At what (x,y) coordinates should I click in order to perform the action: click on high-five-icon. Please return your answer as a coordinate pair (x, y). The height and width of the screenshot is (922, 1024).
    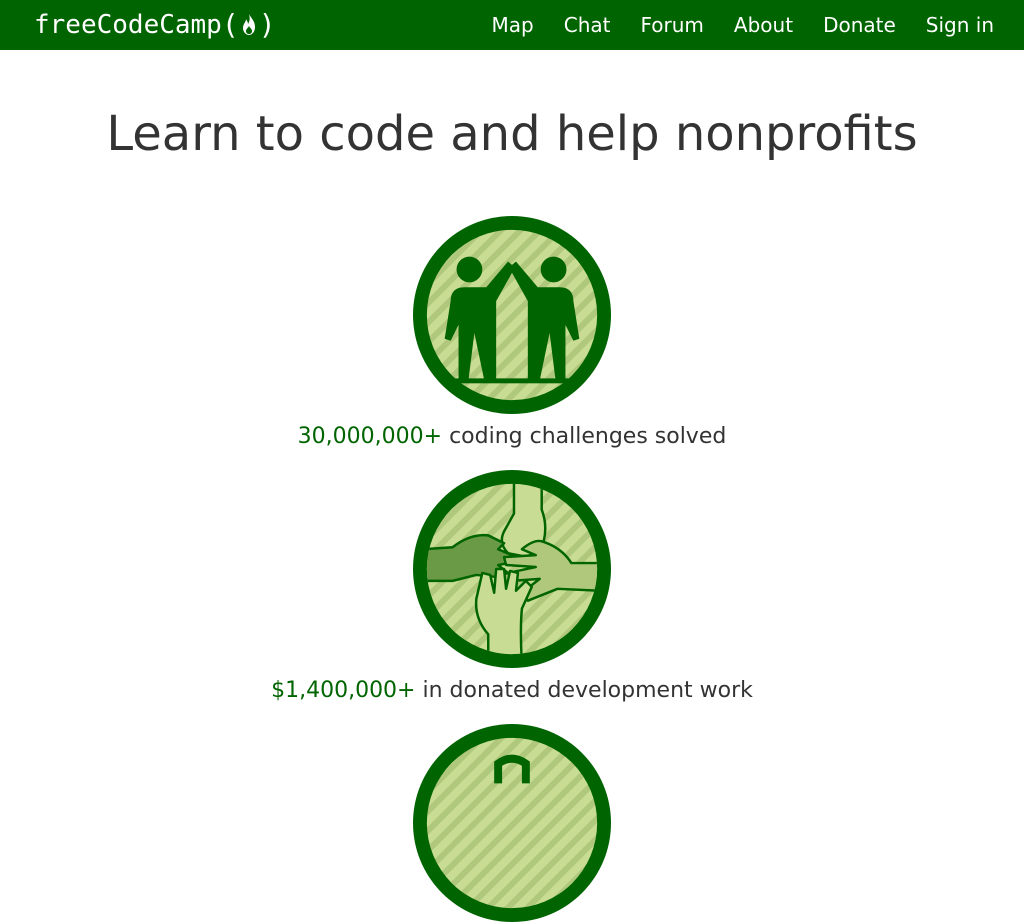
    Looking at the image, I should click on (512, 315).